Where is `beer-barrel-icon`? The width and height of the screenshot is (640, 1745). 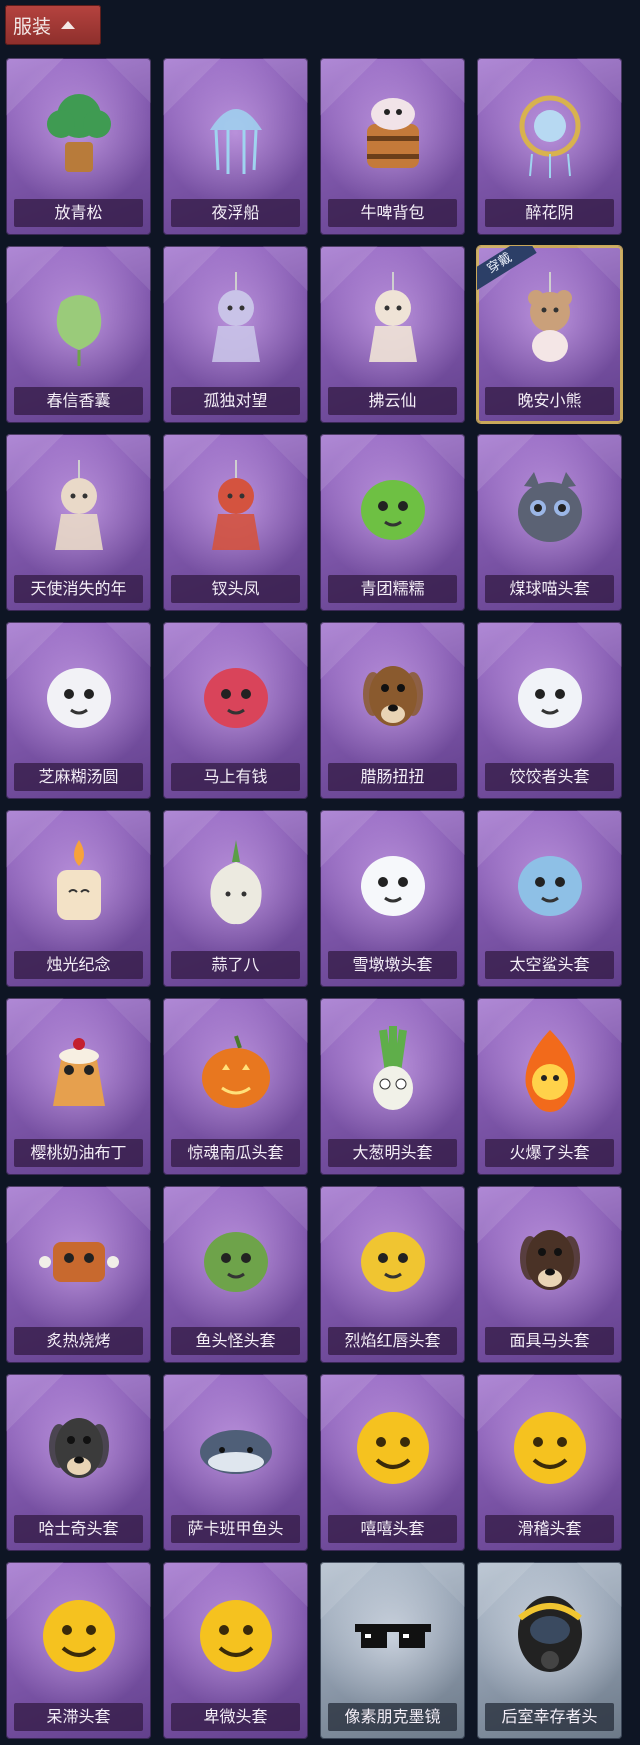 beer-barrel-icon is located at coordinates (393, 130).